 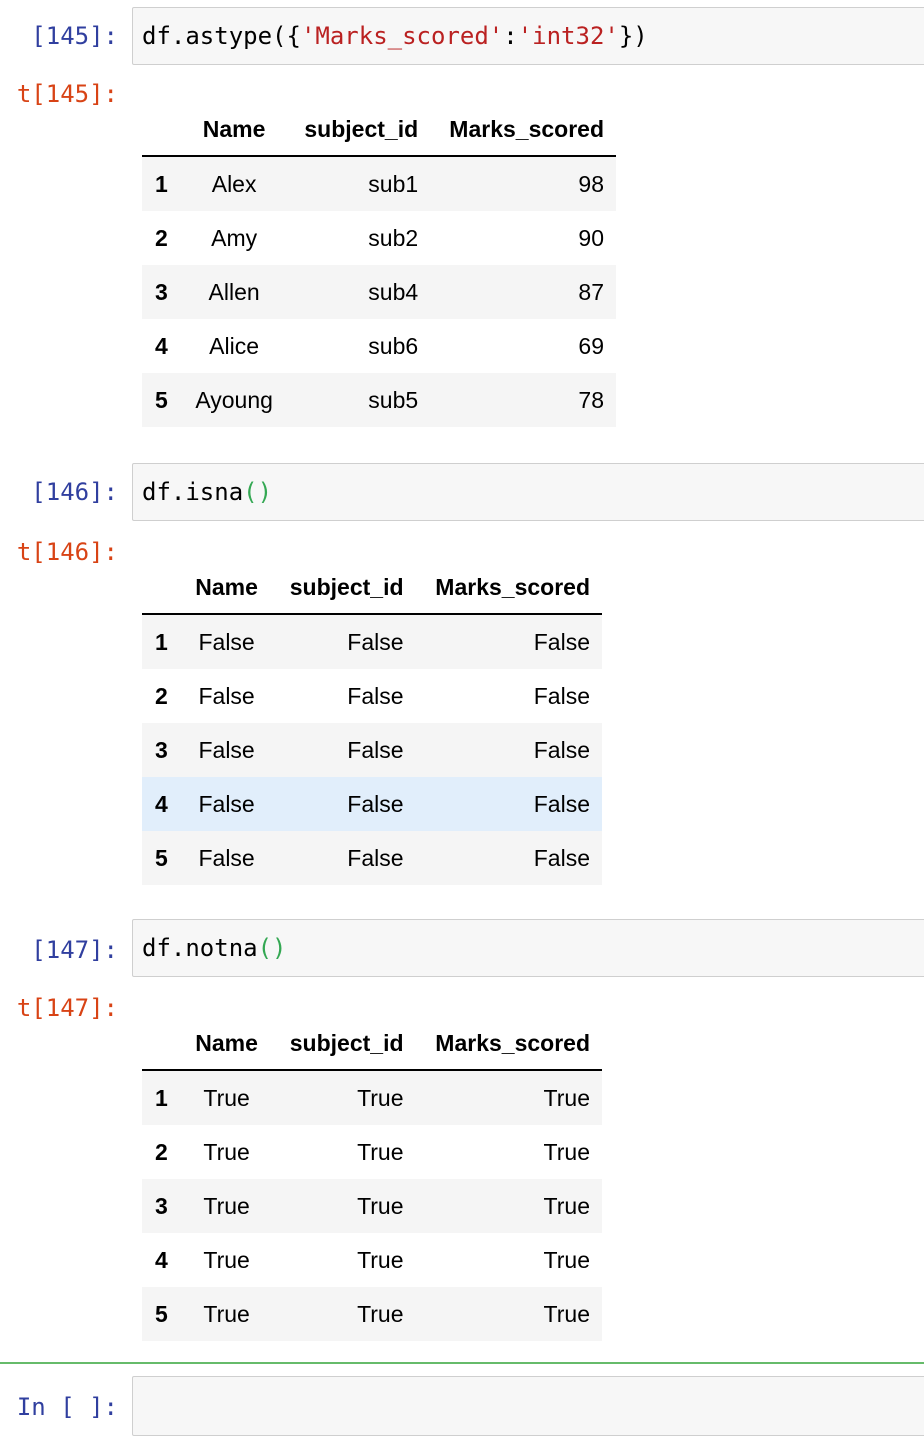 What do you see at coordinates (528, 492) in the screenshot?
I see `code-input-146: df.isna()` at bounding box center [528, 492].